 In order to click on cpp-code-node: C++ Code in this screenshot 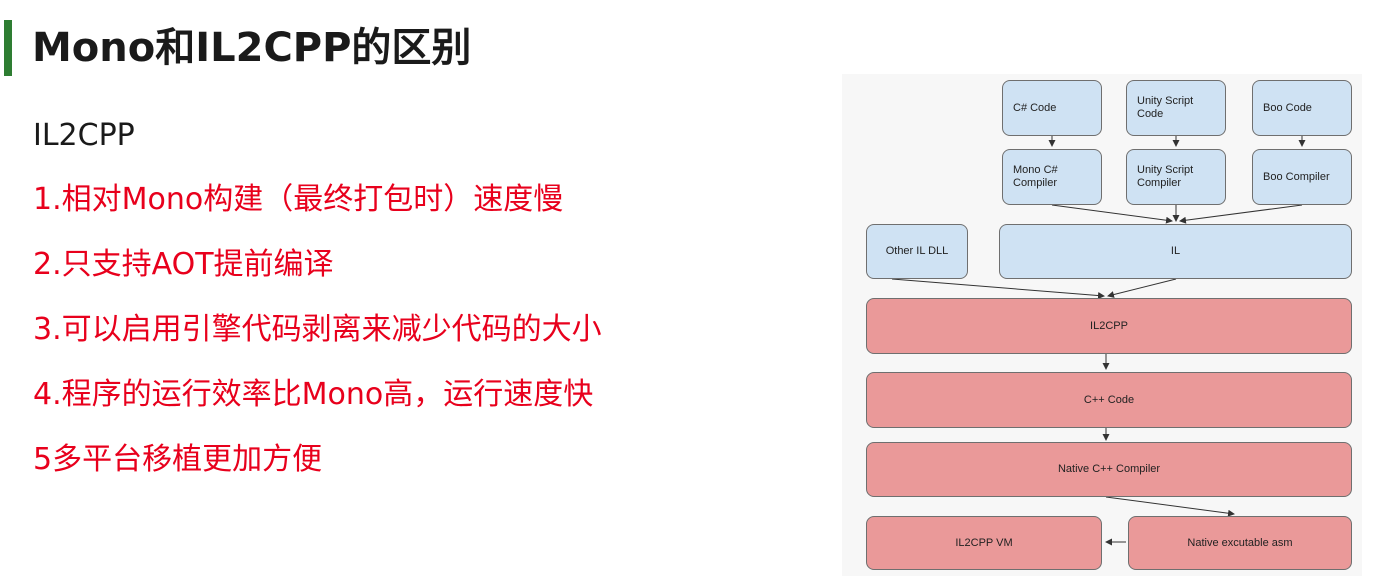, I will do `click(1109, 400)`.